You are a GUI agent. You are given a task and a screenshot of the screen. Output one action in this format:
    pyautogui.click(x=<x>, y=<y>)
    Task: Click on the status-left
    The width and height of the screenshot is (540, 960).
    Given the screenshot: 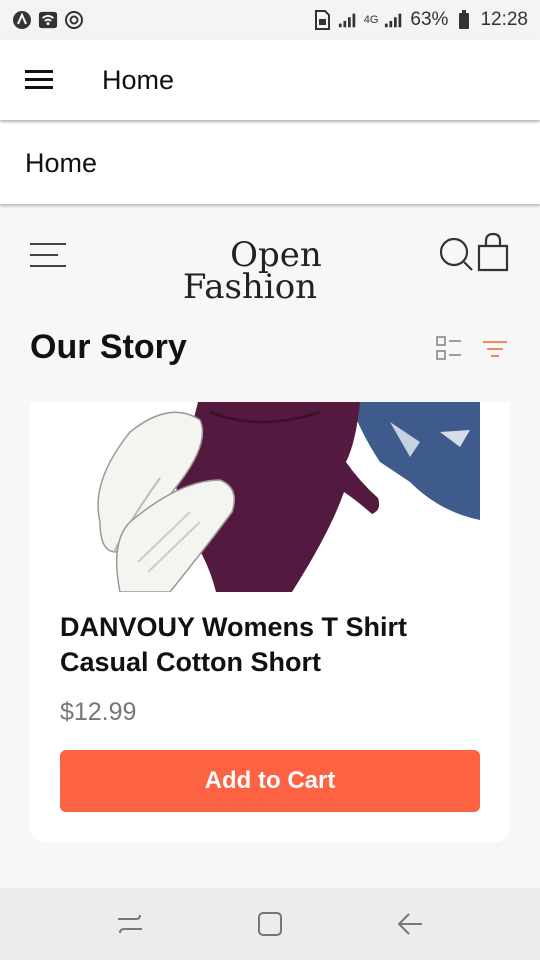 What is the action you would take?
    pyautogui.click(x=48, y=20)
    